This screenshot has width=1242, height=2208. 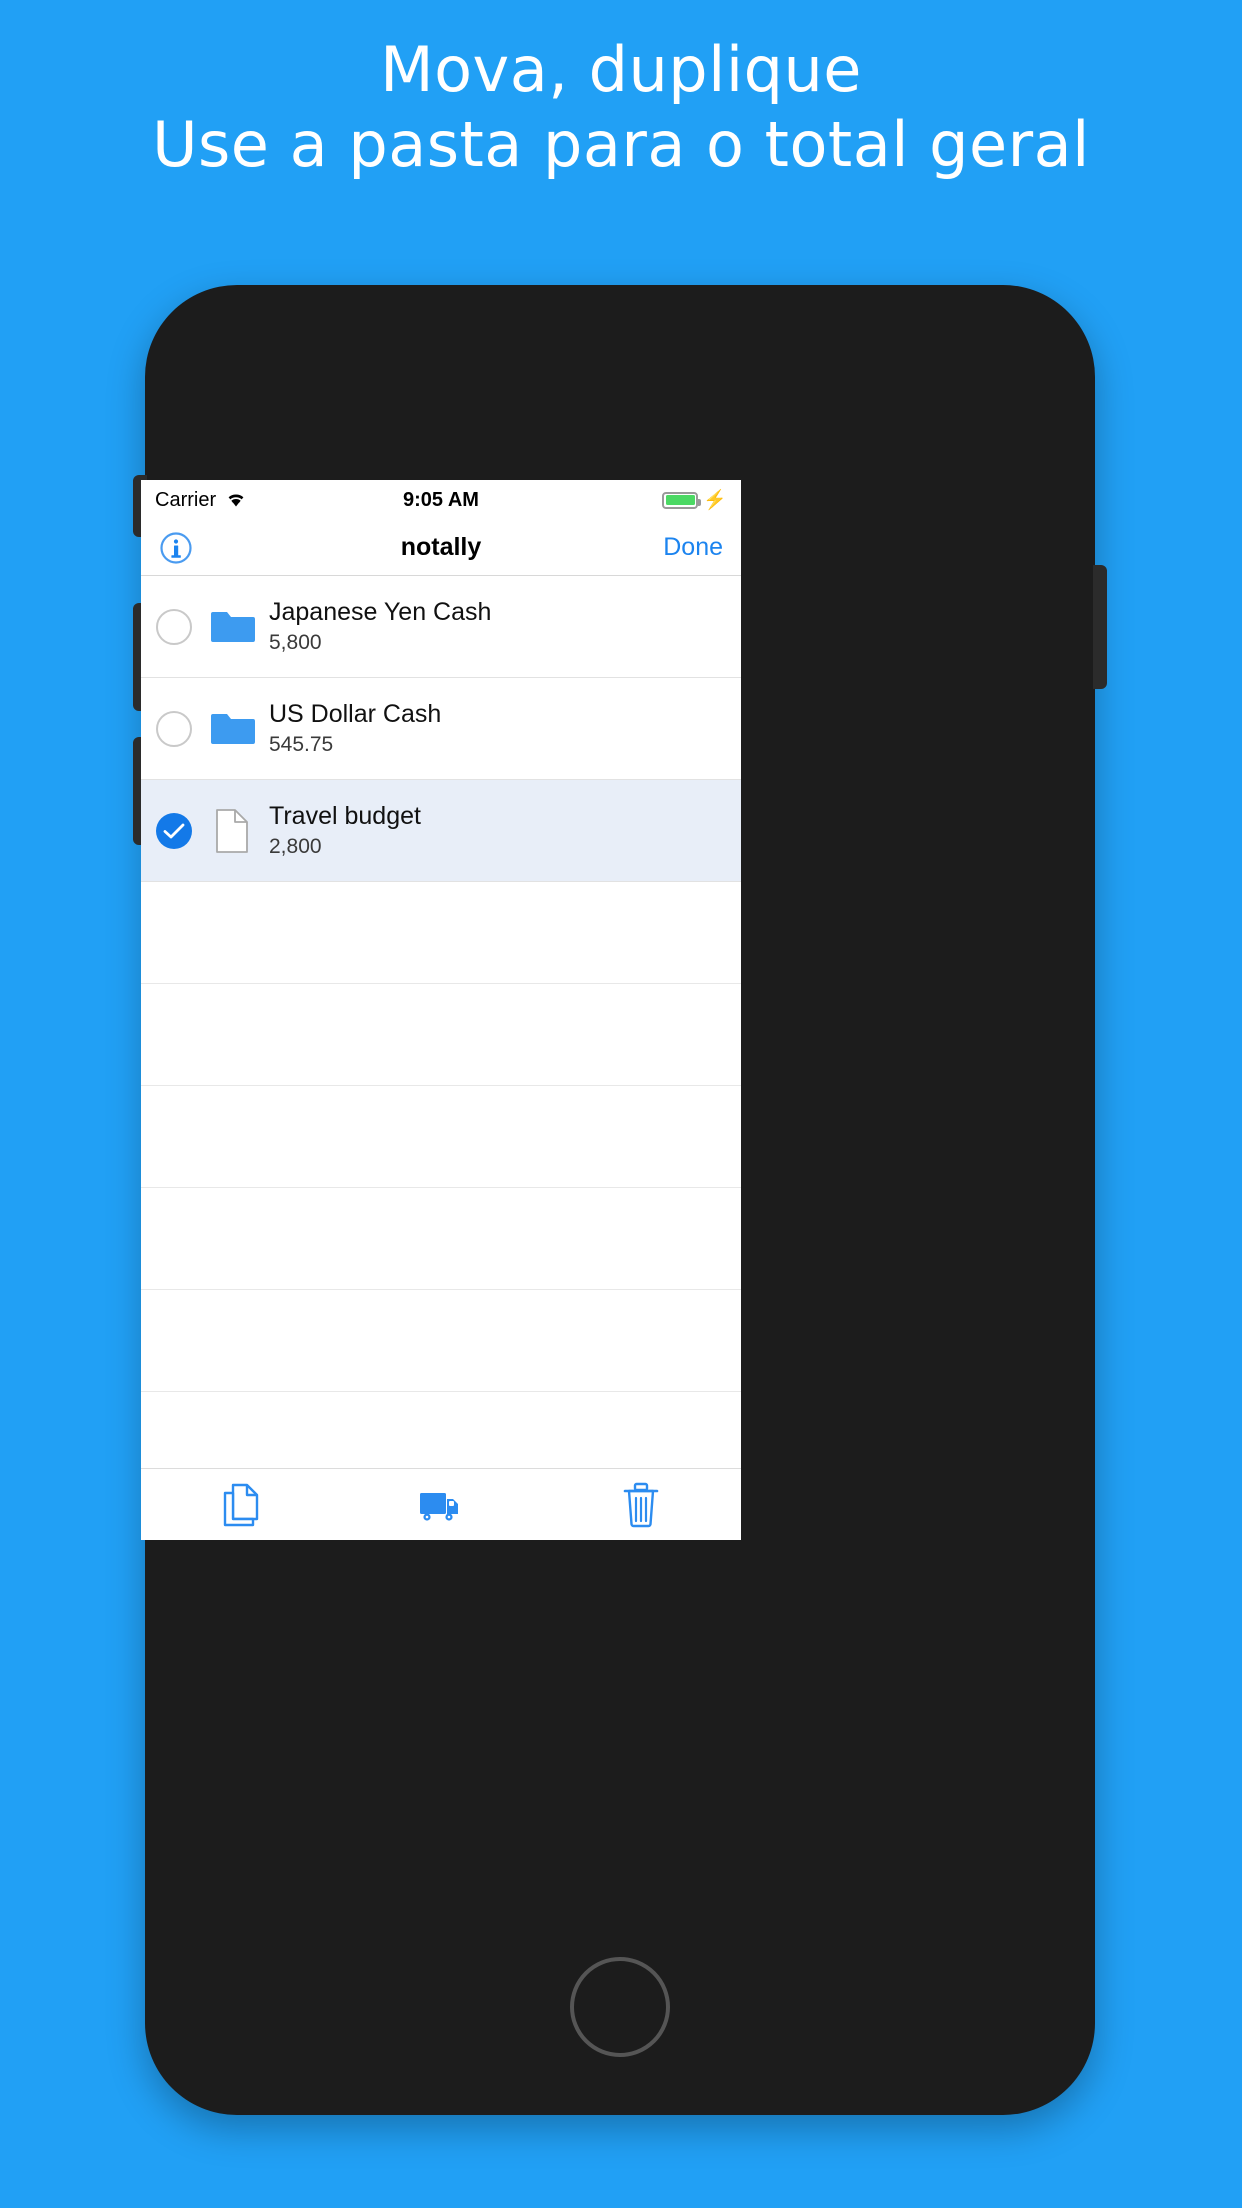 I want to click on navigation-bar: notally Done, so click(x=441, y=548).